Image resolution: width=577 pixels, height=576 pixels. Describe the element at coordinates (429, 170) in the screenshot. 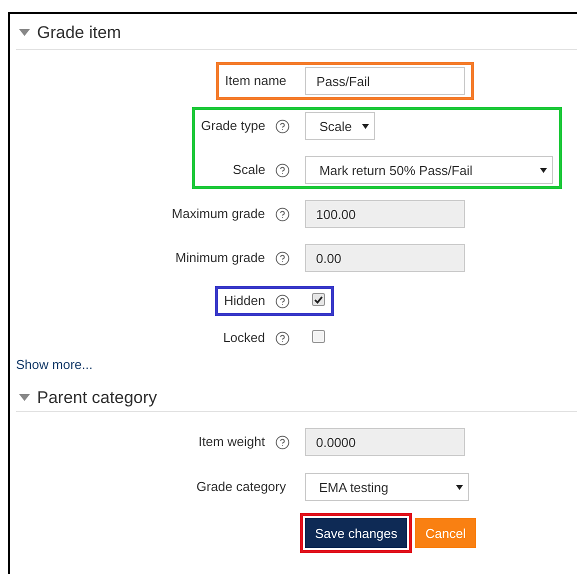

I see `dropdown: Mark return 50% Pass/Fail` at that location.